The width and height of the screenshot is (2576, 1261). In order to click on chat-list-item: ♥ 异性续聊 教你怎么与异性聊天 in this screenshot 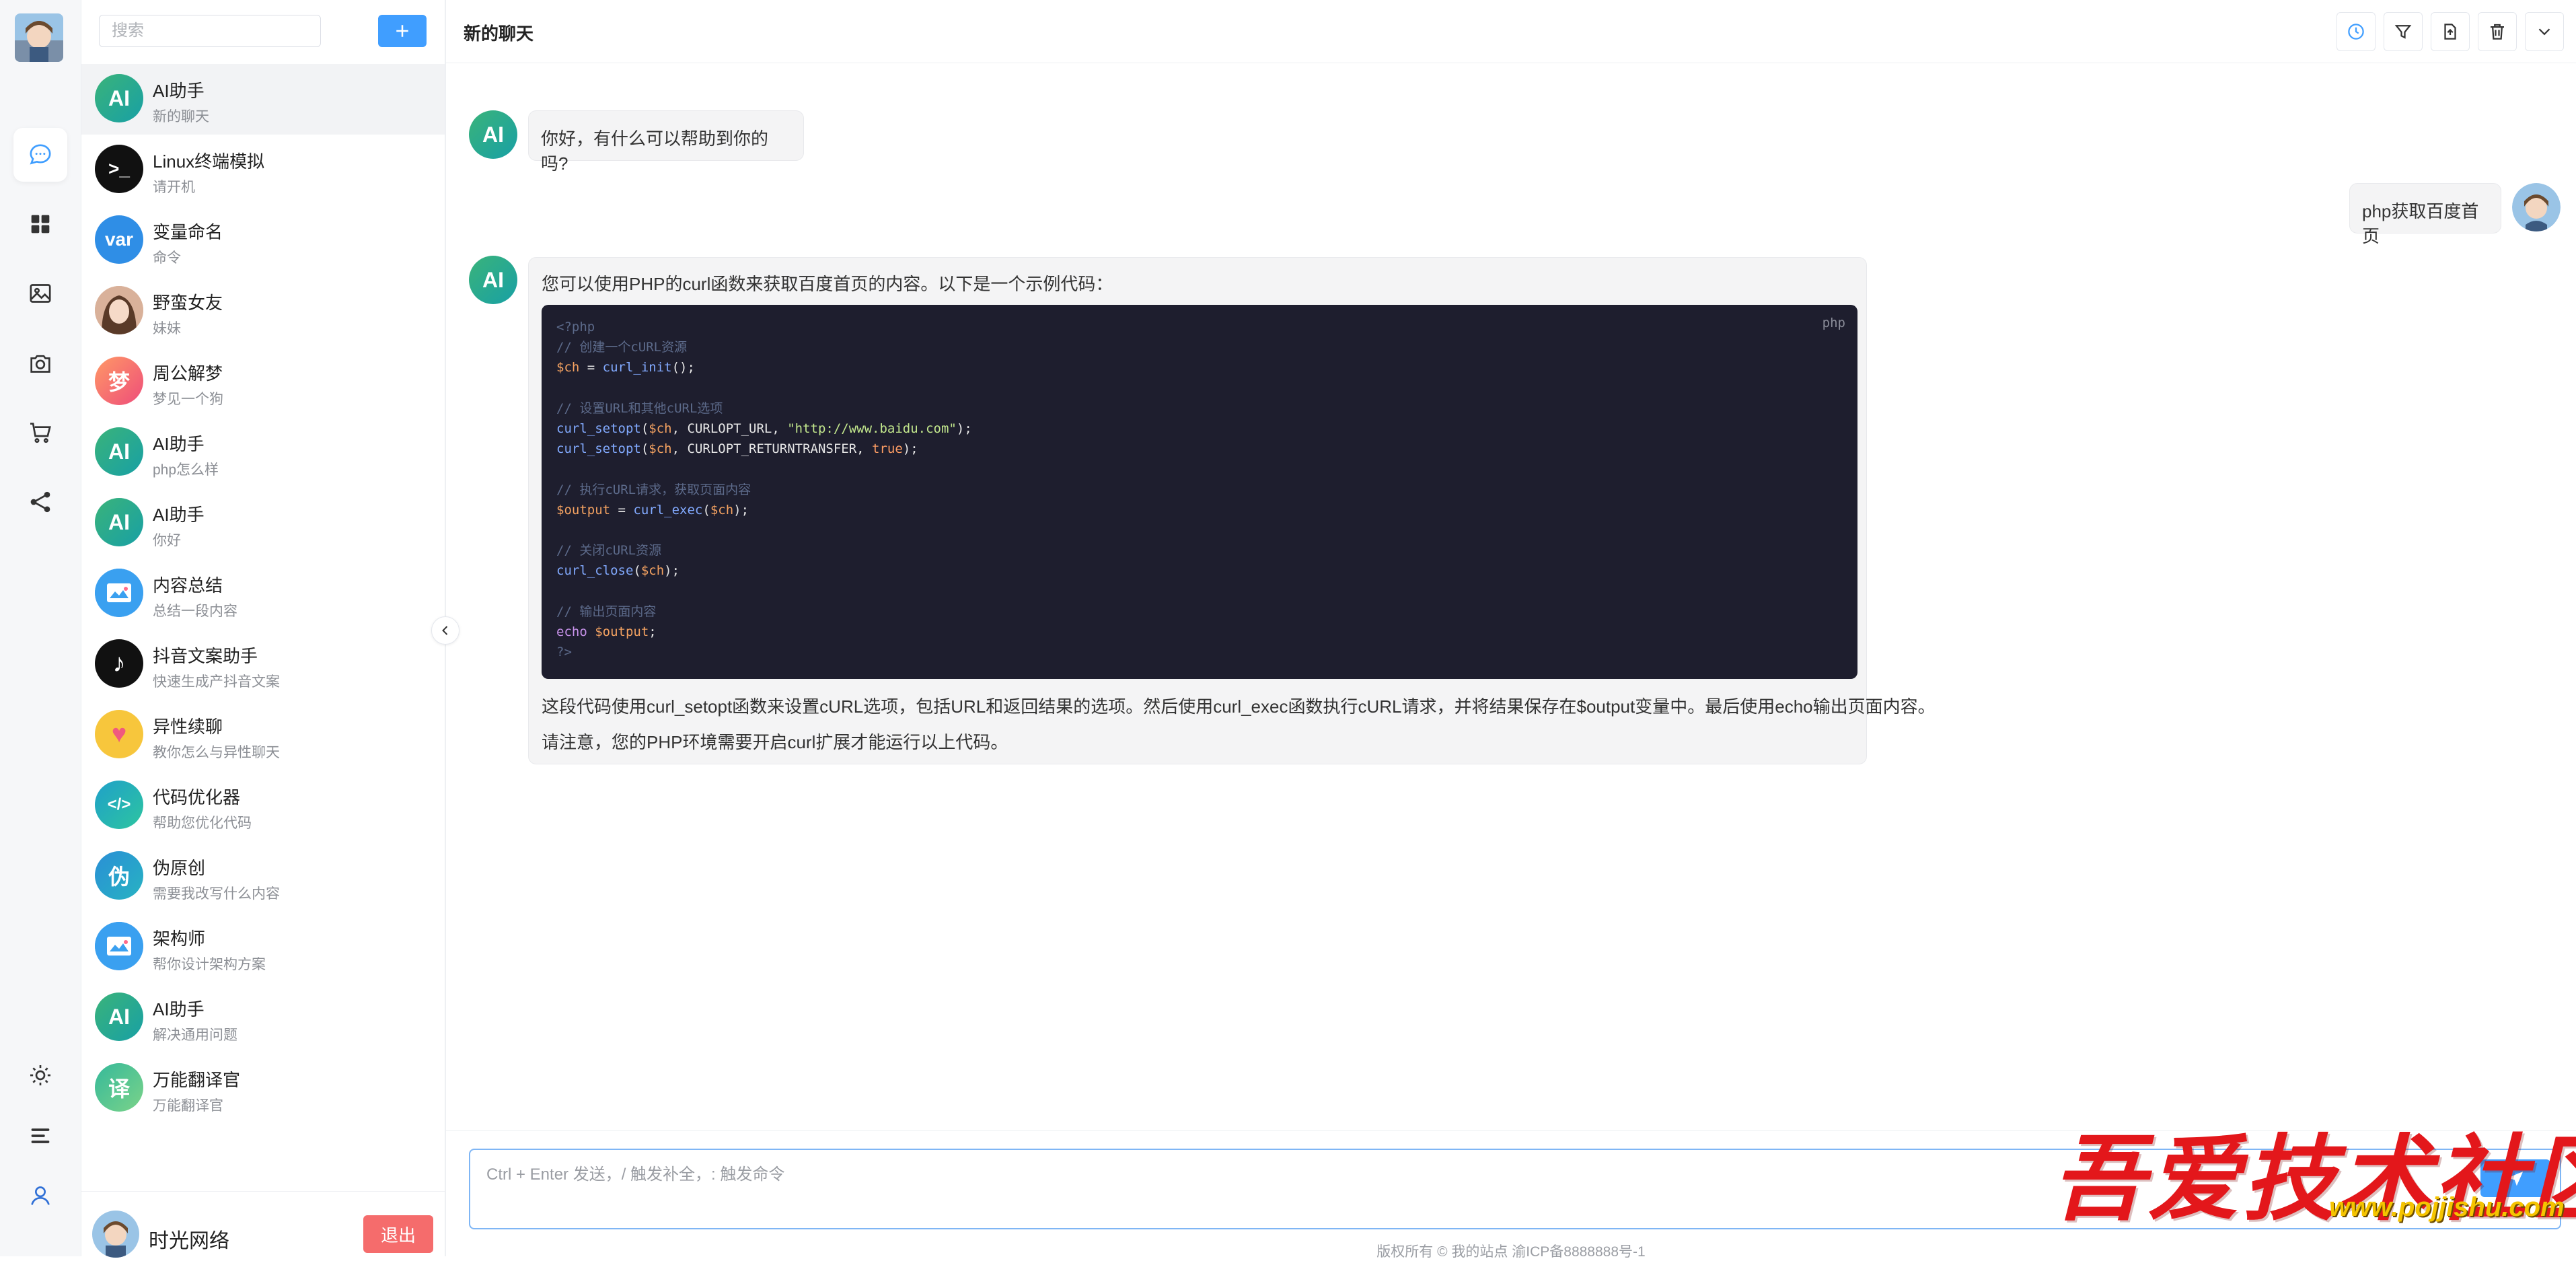, I will do `click(263, 735)`.